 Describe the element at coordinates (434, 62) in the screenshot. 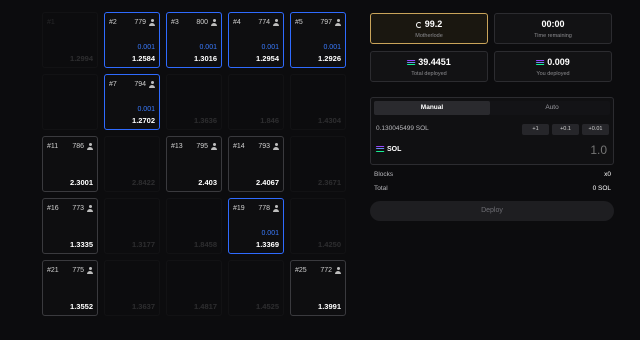

I see `total-deployed-value: 39.4451` at that location.